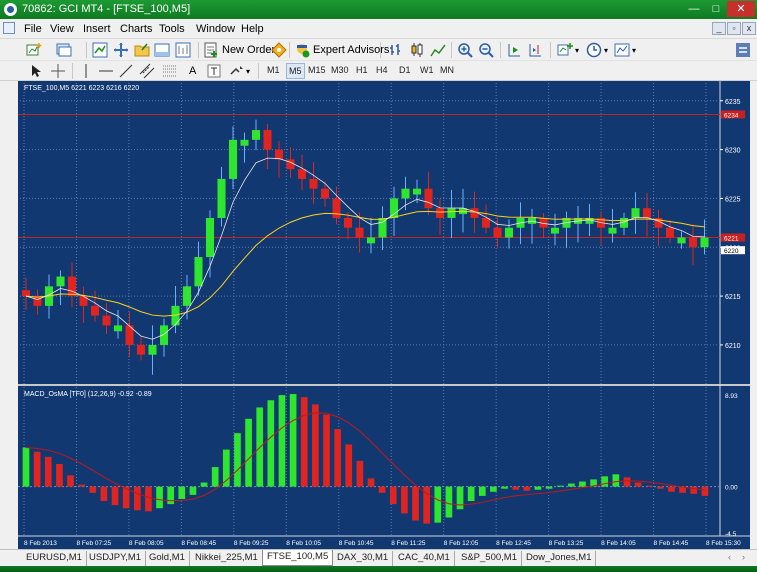 The image size is (757, 572). What do you see at coordinates (356, 543) in the screenshot?
I see `time-tick-label: 8 Feb 10:45` at bounding box center [356, 543].